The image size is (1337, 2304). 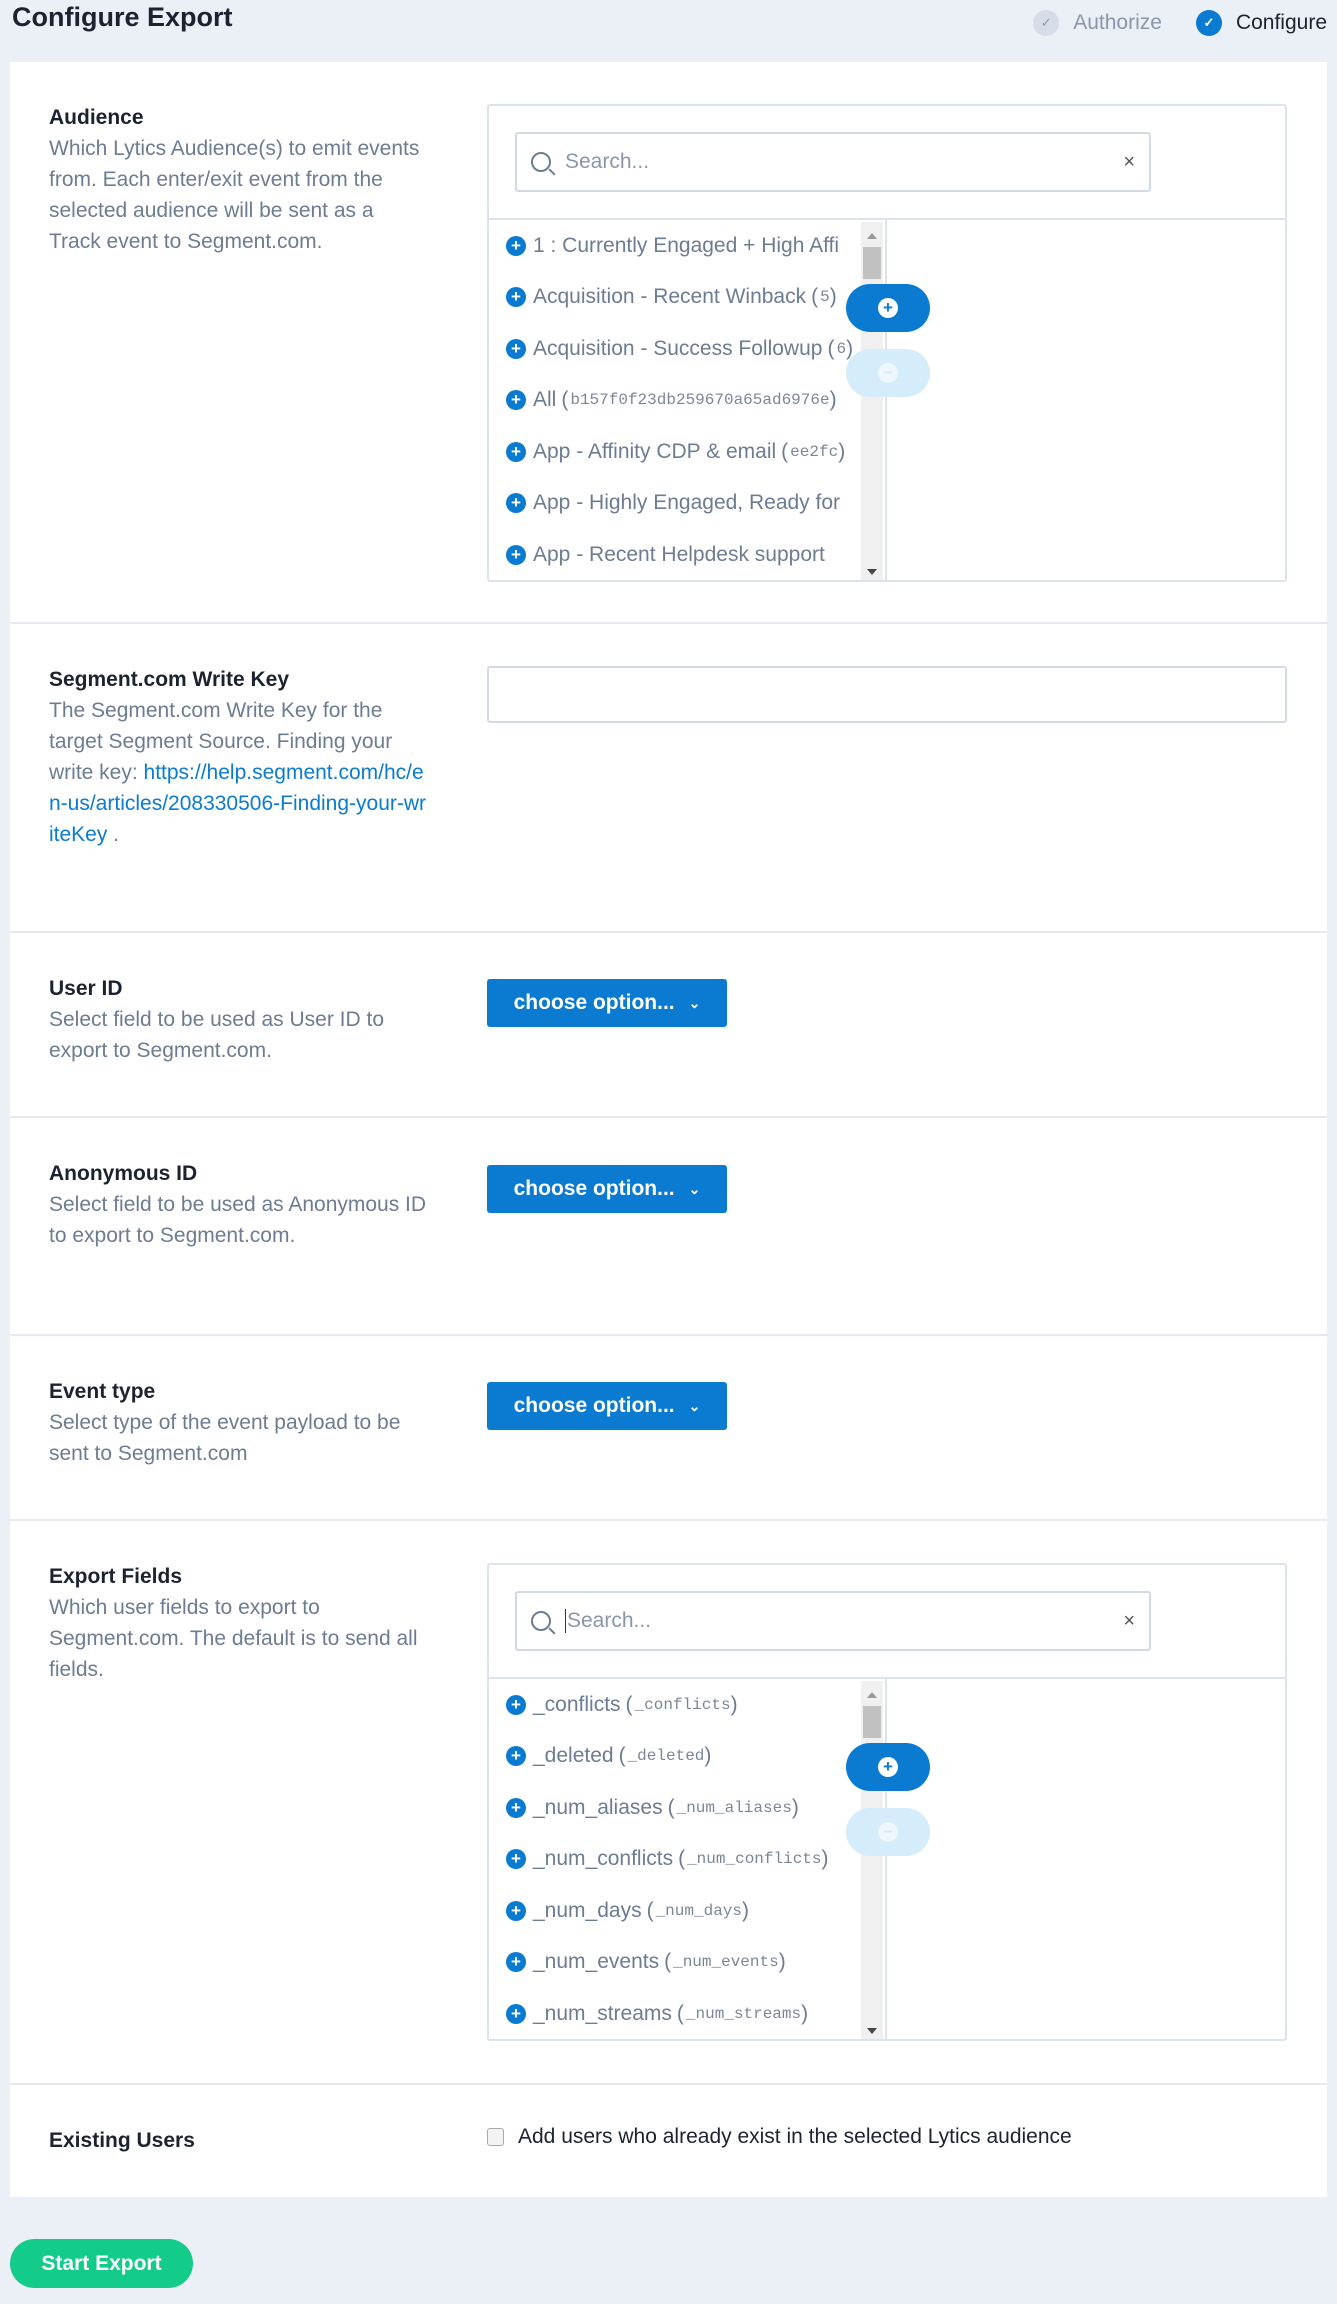 I want to click on item-name: 1 : Currently Engaged + High Affi, so click(x=686, y=245).